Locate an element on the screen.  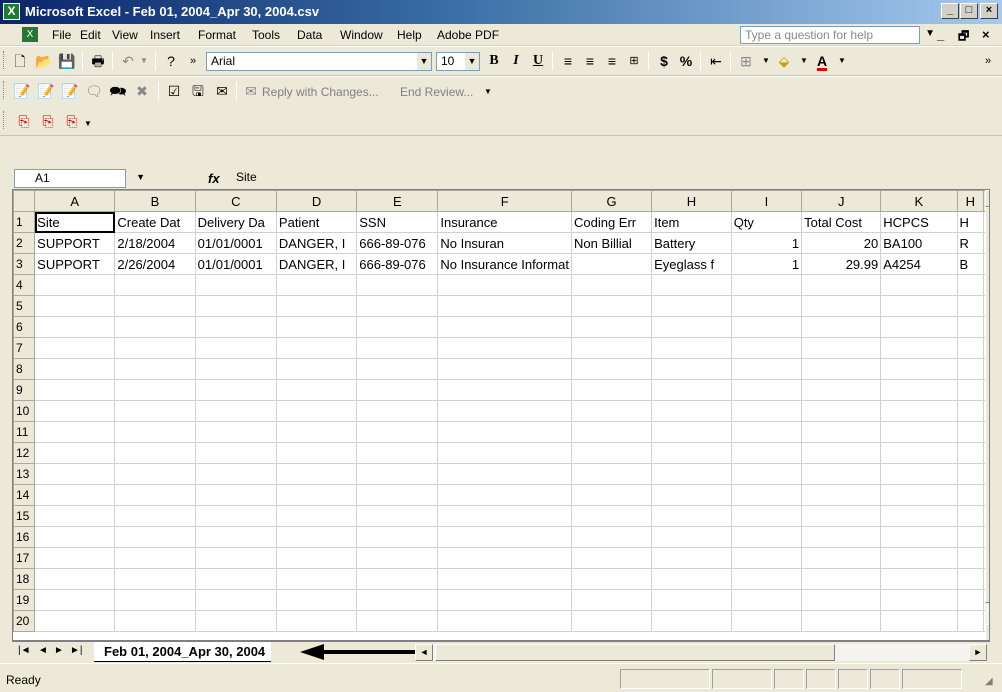
row-header: 4 is located at coordinates (24, 285).